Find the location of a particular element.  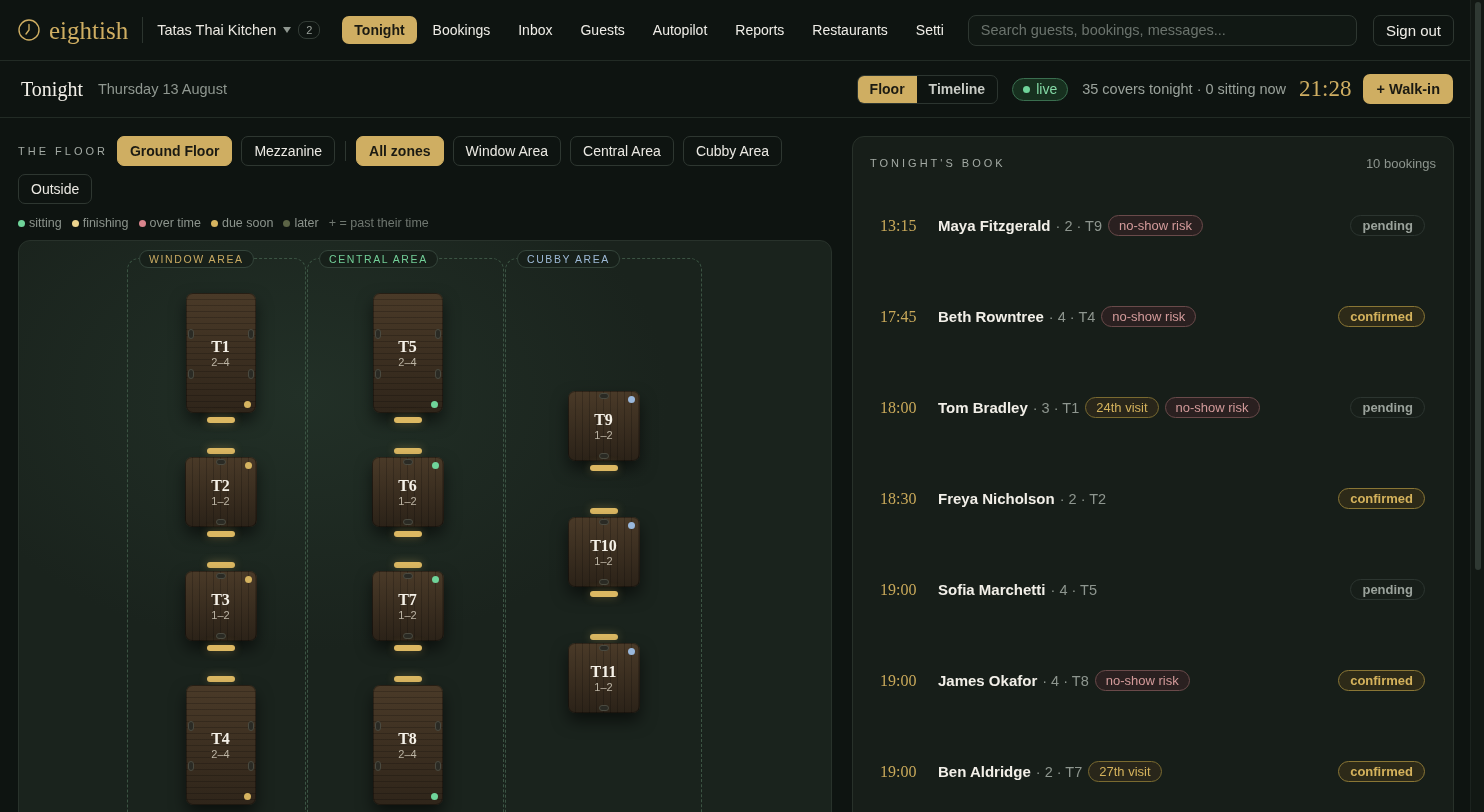

dining-table: T8 2–4 is located at coordinates (407, 745).